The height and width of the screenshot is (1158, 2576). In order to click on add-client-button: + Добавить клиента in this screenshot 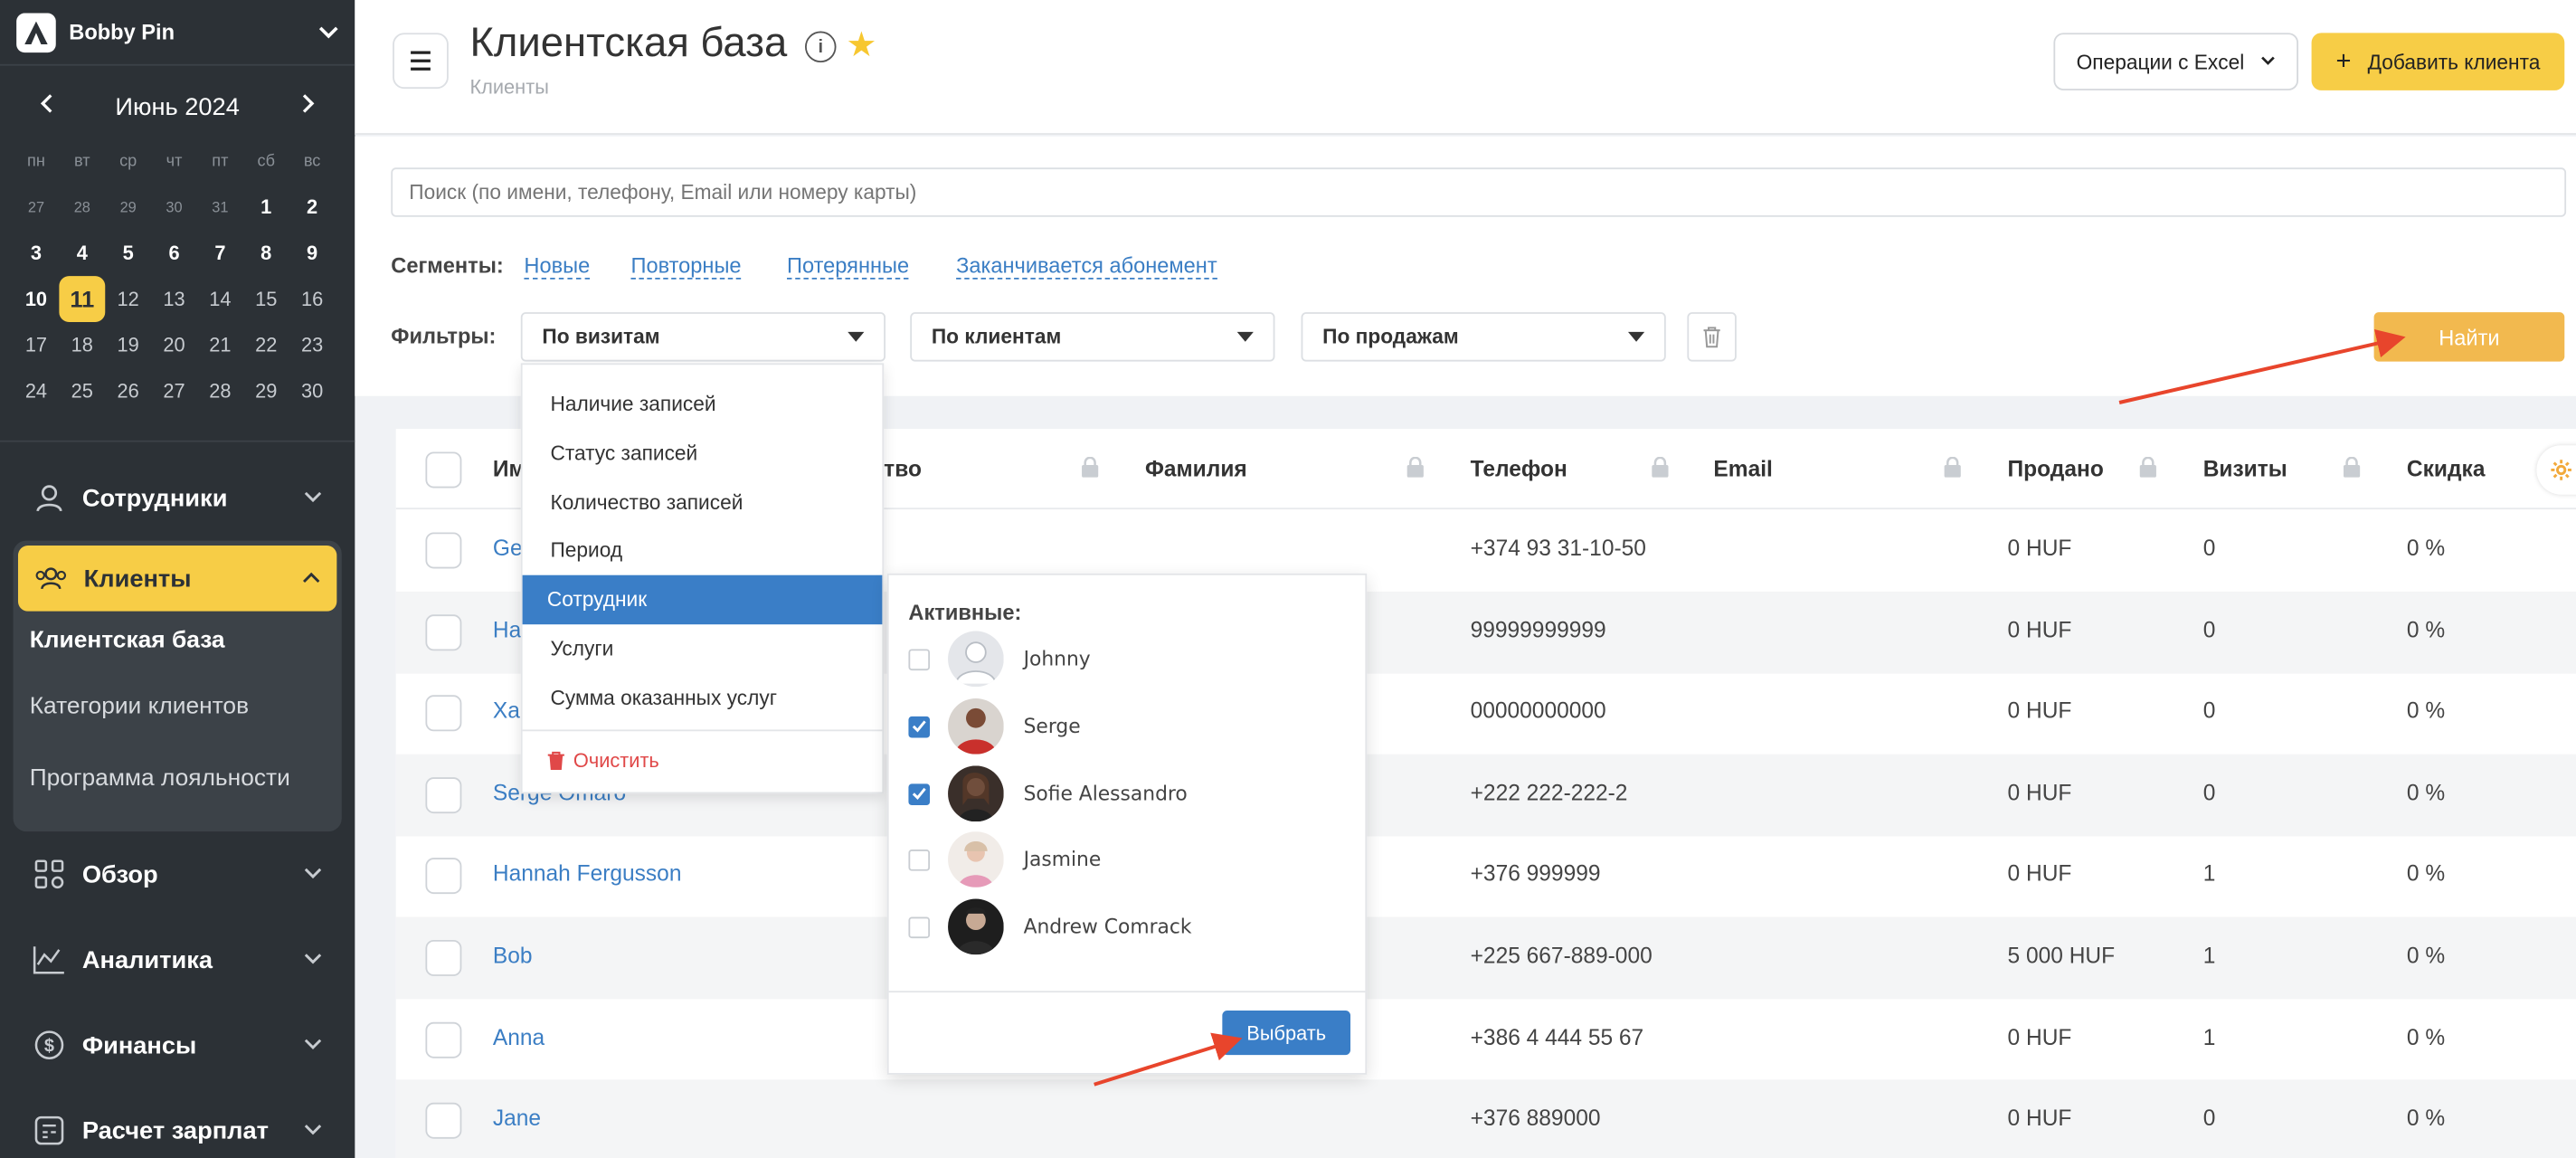, I will do `click(2438, 61)`.